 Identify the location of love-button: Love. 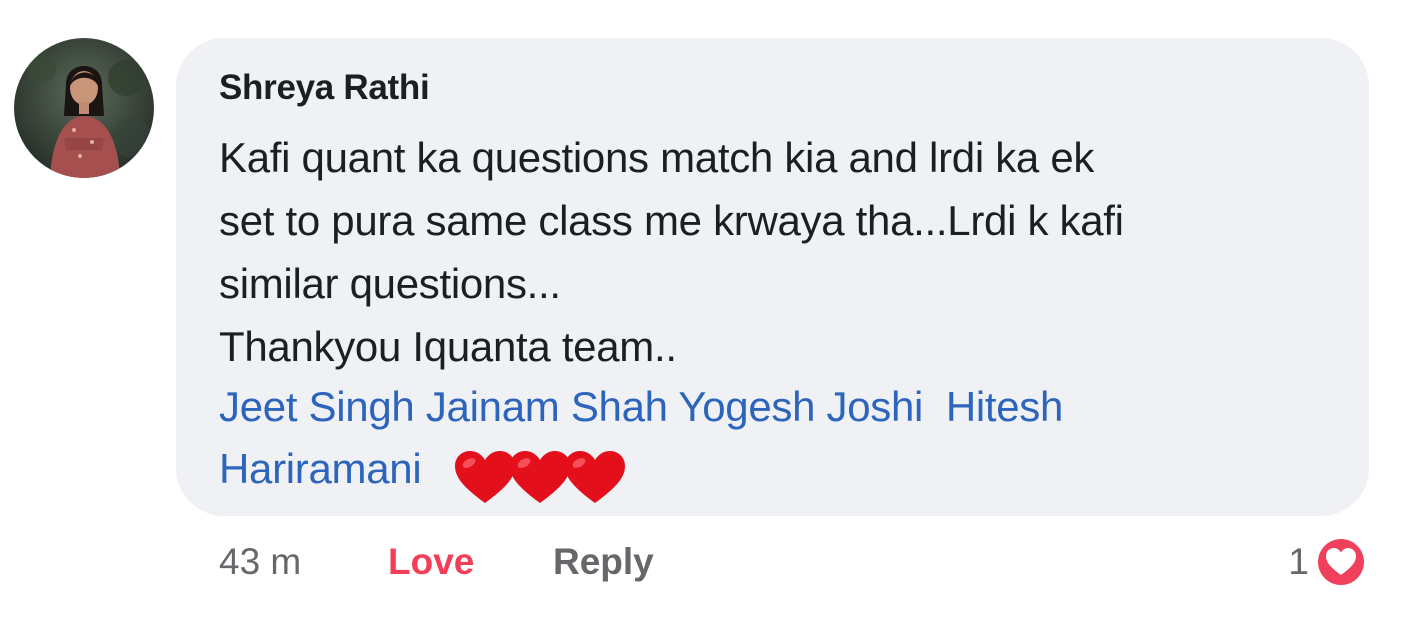
(431, 562).